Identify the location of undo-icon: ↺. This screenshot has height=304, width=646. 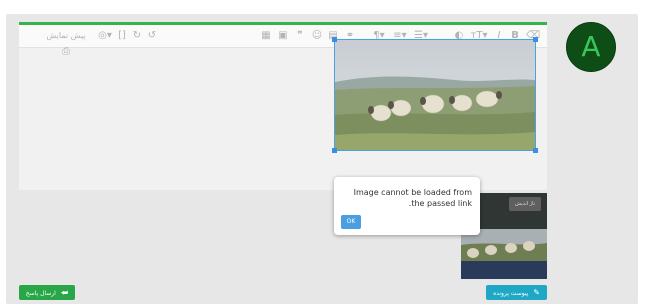
(152, 35).